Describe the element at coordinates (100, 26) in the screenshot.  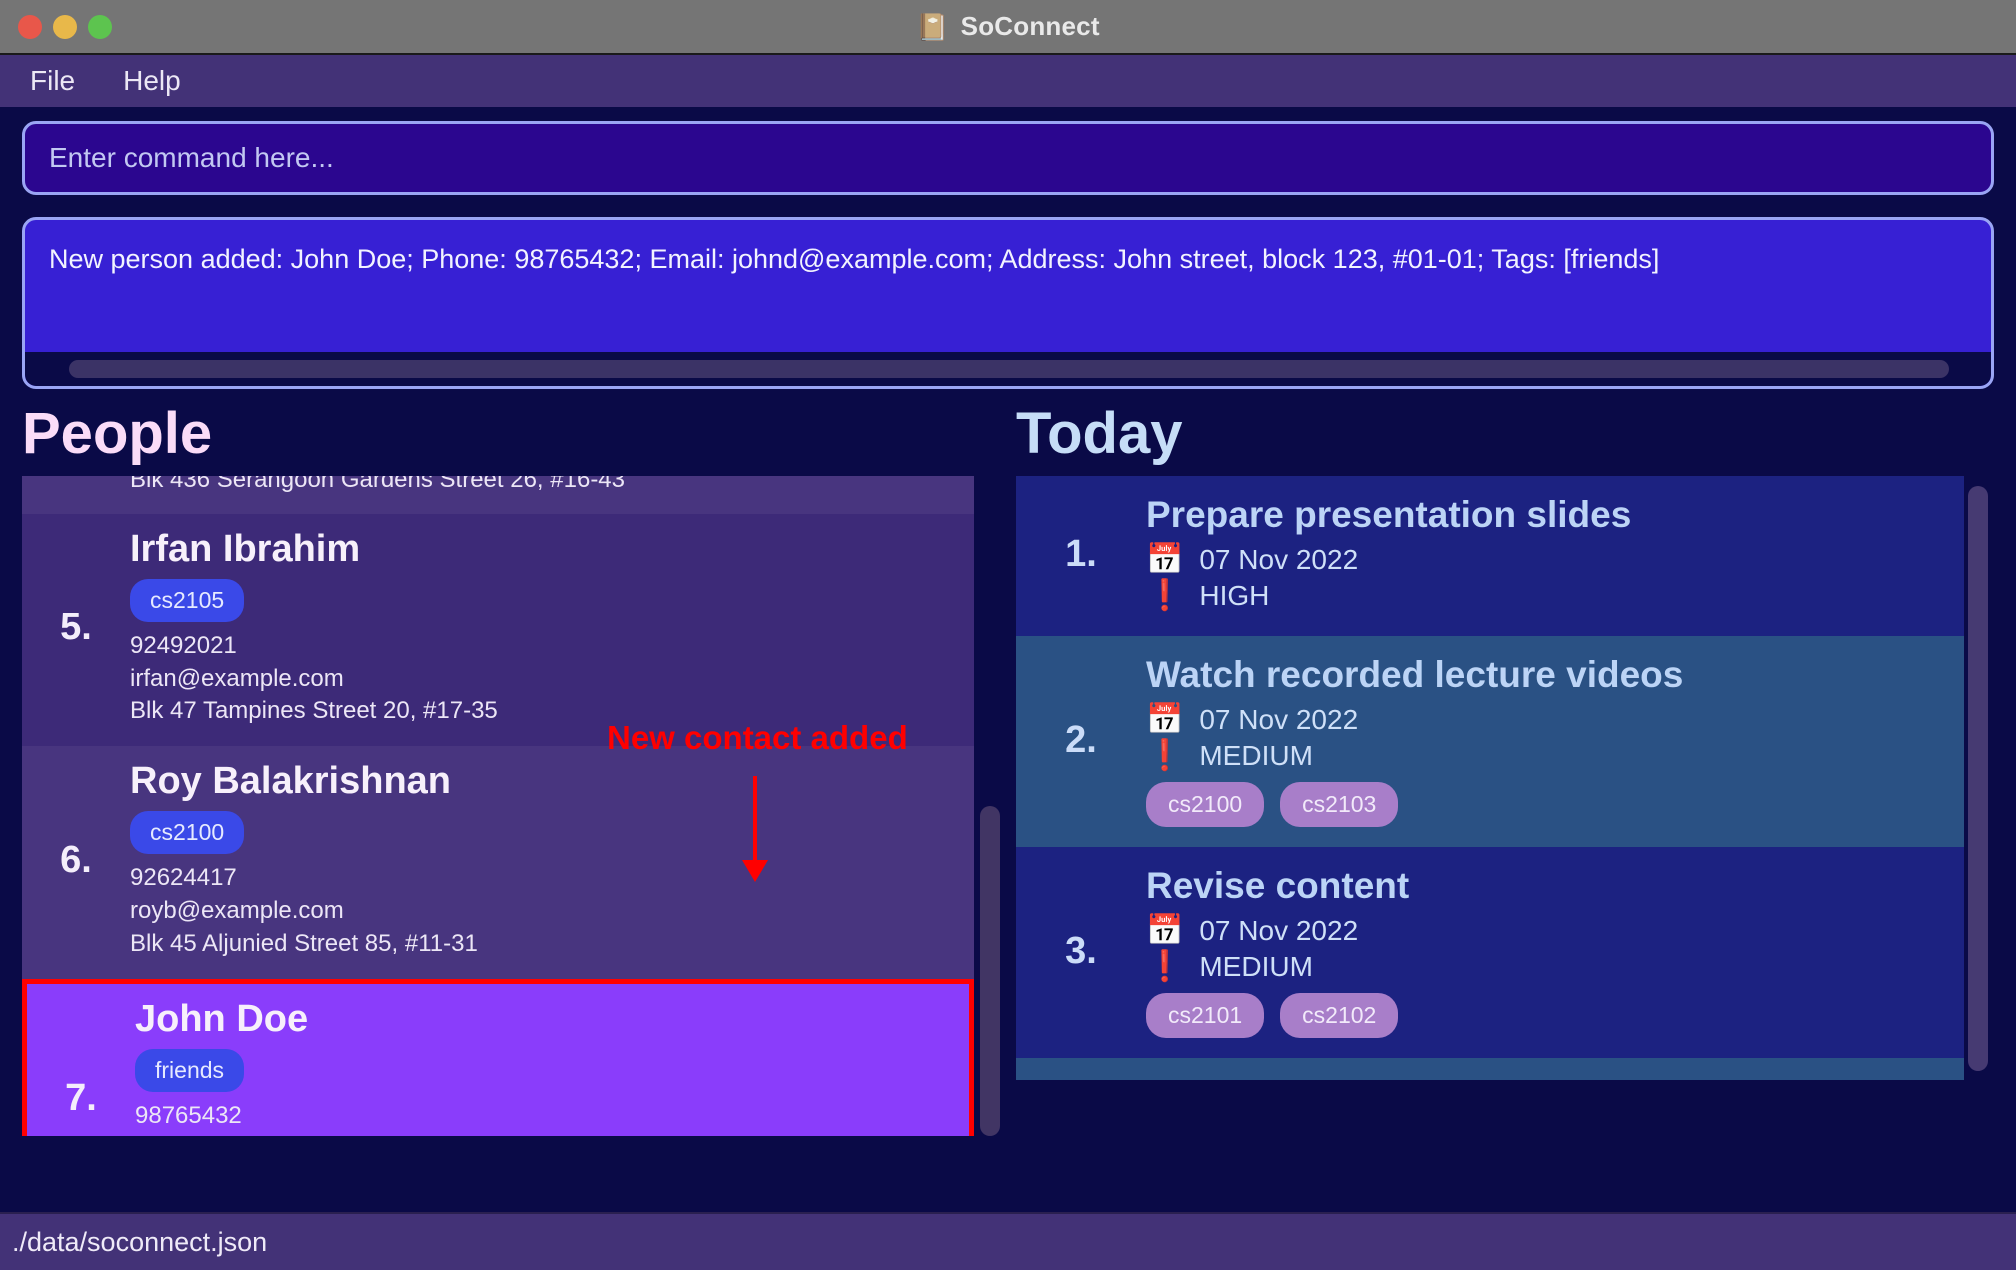
I see `maximize-button` at that location.